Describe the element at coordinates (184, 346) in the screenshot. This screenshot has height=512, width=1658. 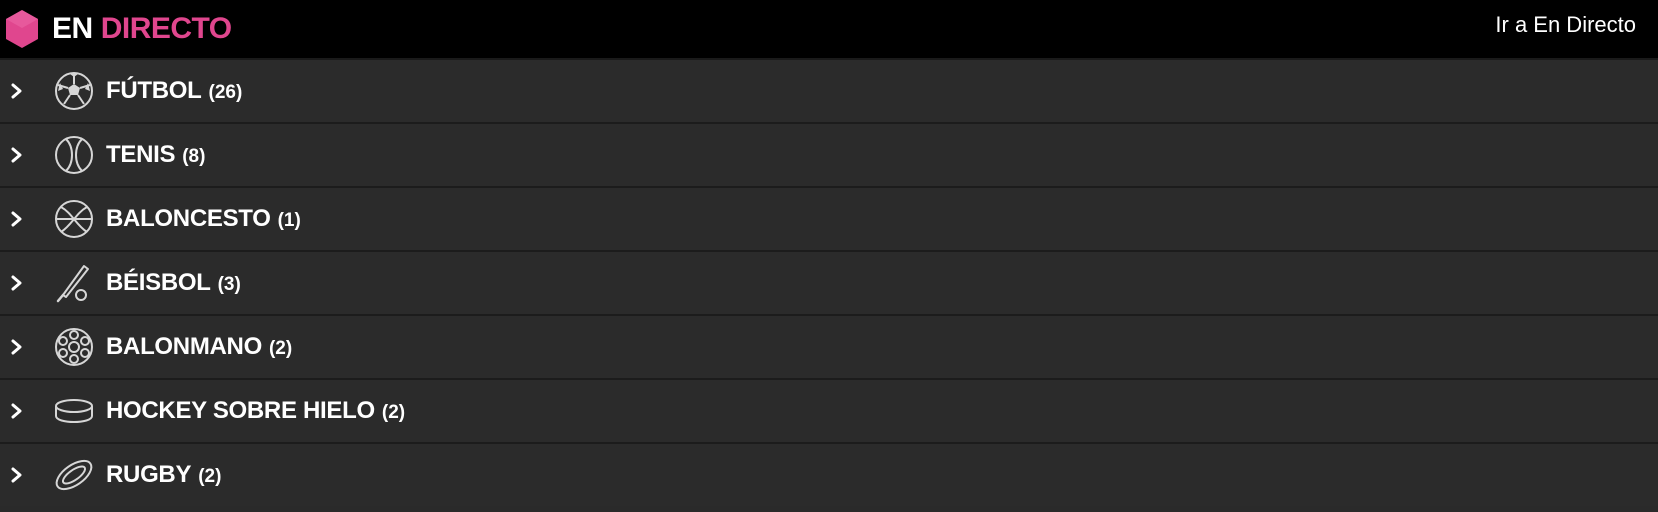
I see `sport-name: BALONMANO` at that location.